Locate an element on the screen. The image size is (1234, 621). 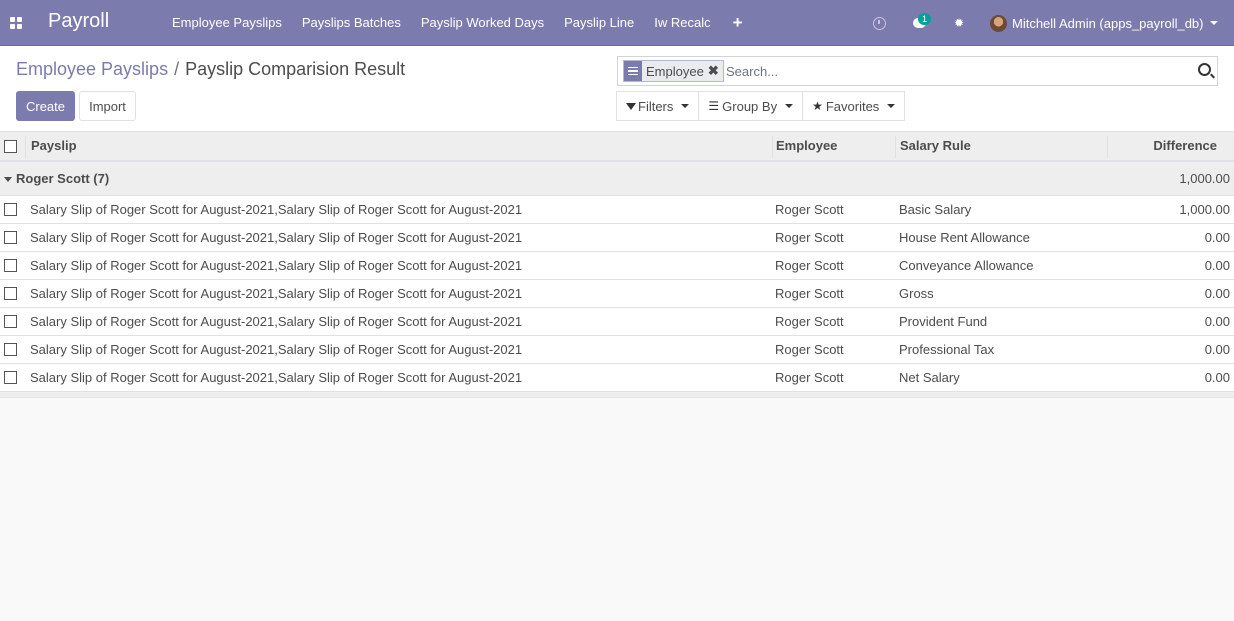
filter-toolbar: Filters ☰ Group By ★ Favorites is located at coordinates (761, 106).